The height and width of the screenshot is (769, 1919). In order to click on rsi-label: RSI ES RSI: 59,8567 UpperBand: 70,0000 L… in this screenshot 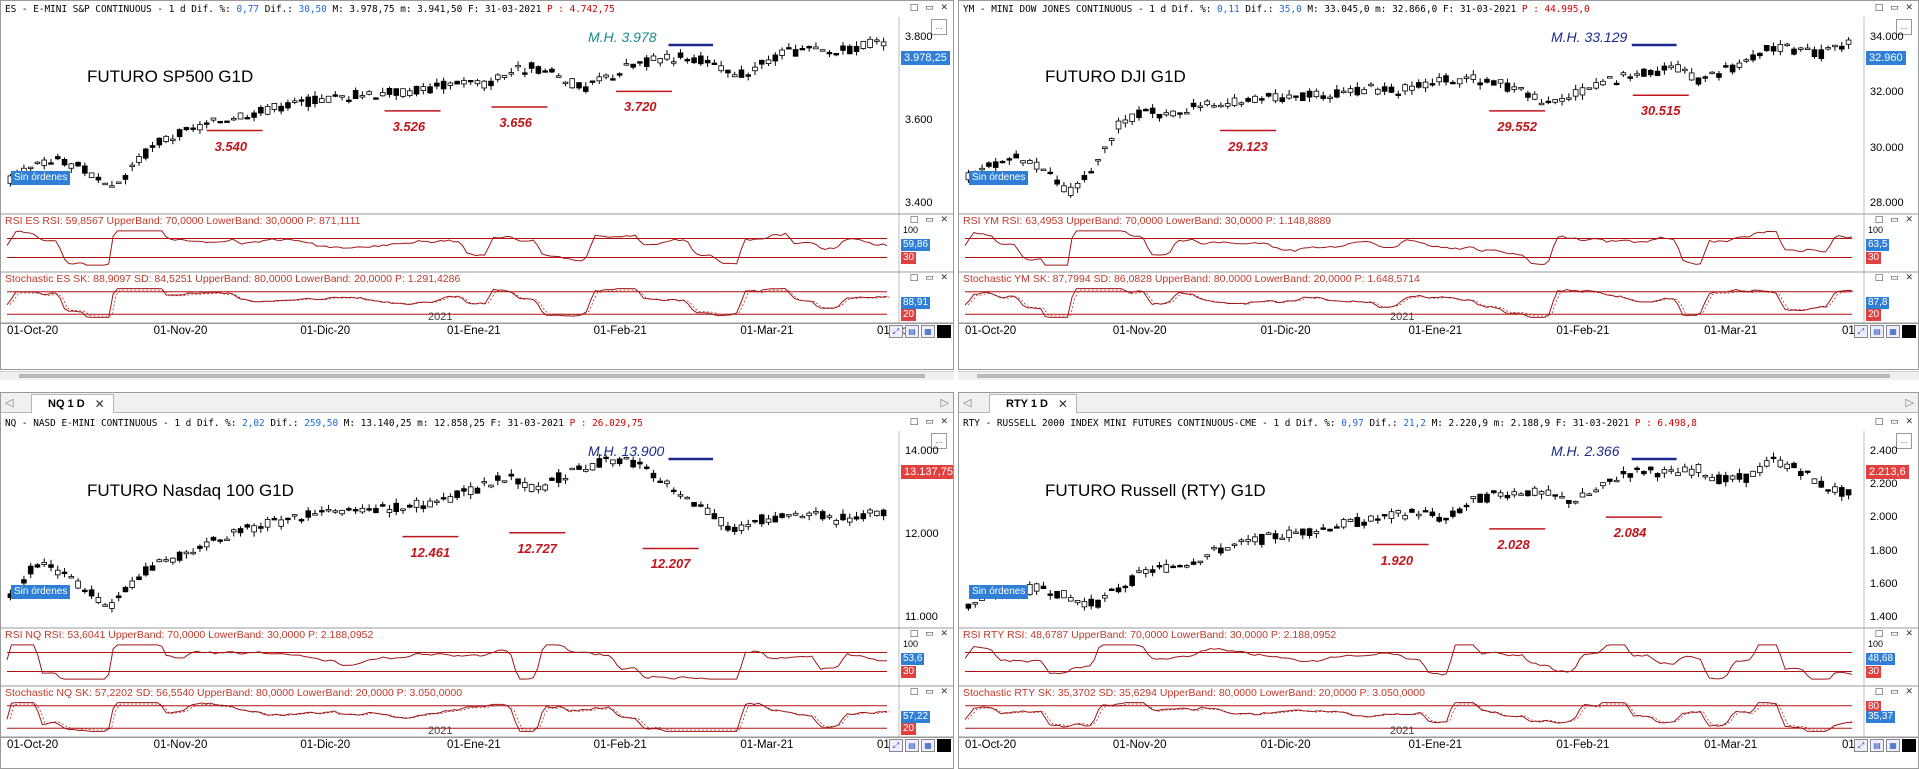, I will do `click(183, 221)`.